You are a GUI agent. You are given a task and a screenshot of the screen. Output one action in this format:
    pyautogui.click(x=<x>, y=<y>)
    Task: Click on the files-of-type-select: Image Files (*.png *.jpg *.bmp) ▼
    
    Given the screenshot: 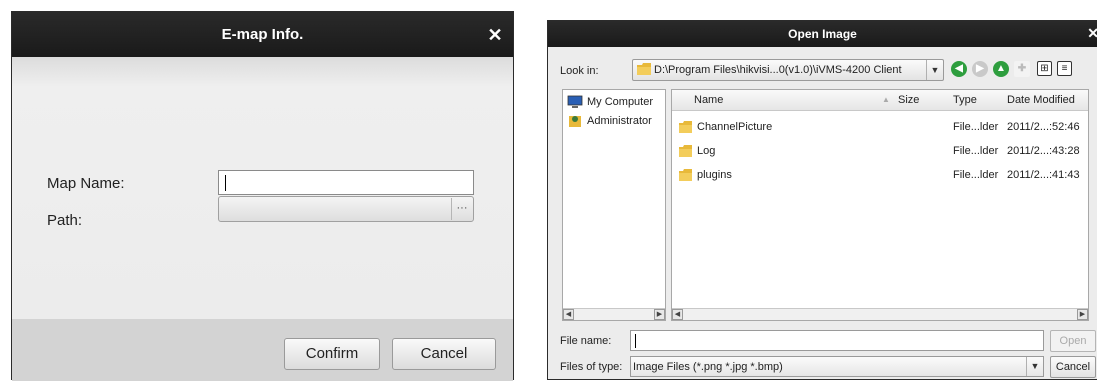 What is the action you would take?
    pyautogui.click(x=837, y=366)
    